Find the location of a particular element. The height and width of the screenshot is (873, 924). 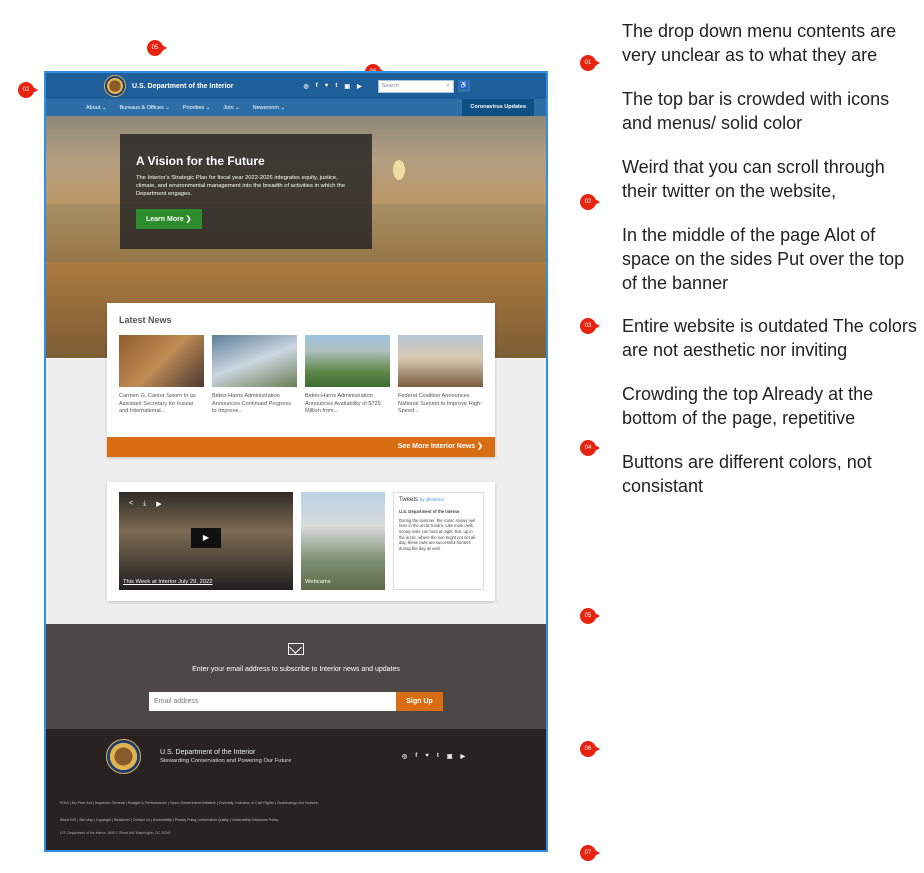

download-icon: ⤓ is located at coordinates (144, 504).